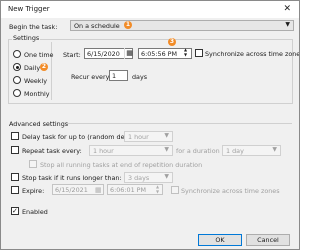 The height and width of the screenshot is (250, 320). What do you see at coordinates (52, 151) in the screenshot?
I see `repeat-task-label: Repeat task every:` at bounding box center [52, 151].